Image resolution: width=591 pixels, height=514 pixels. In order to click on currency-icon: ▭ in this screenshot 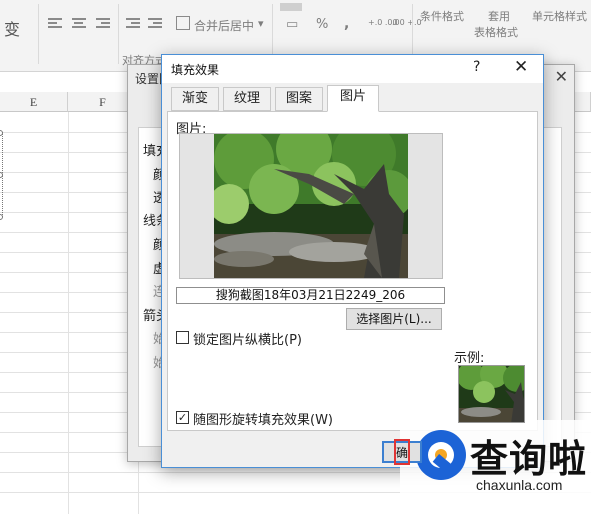, I will do `click(292, 24)`.